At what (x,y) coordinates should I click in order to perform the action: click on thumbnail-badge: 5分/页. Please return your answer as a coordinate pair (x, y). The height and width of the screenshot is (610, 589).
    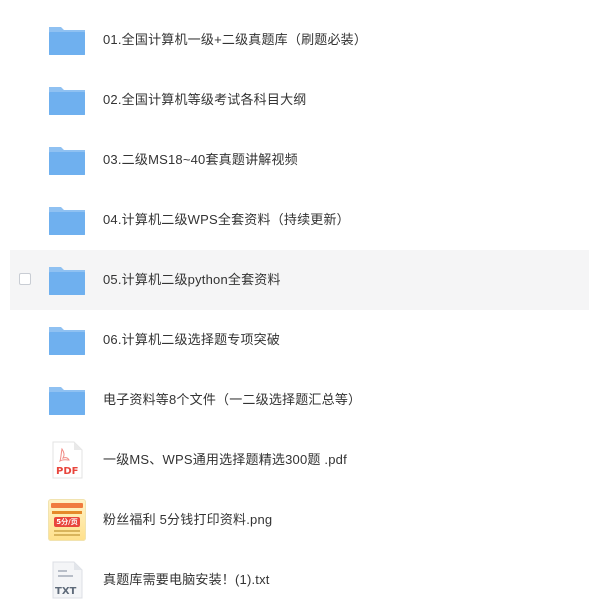
    Looking at the image, I should click on (67, 522).